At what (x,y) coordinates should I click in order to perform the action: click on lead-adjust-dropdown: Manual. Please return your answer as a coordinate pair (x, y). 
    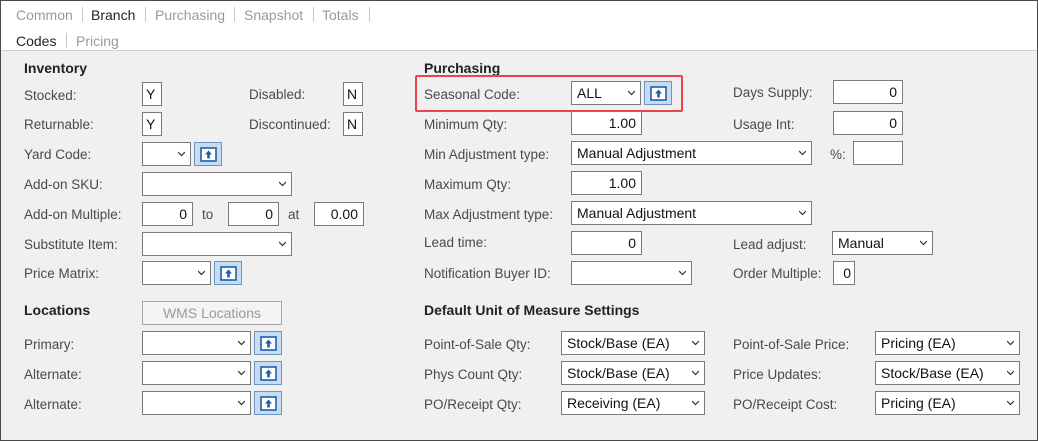
    Looking at the image, I should click on (882, 243).